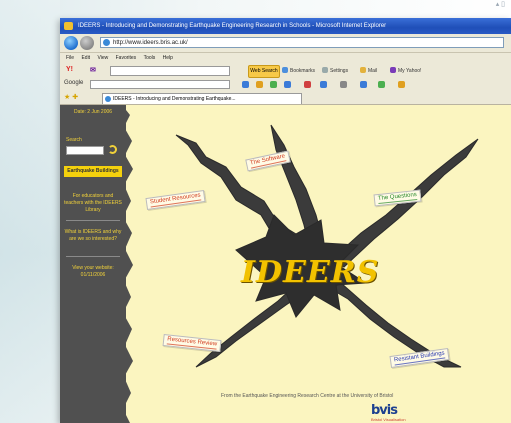 This screenshot has height=423, width=511. I want to click on menu-edit: Edit, so click(85, 58).